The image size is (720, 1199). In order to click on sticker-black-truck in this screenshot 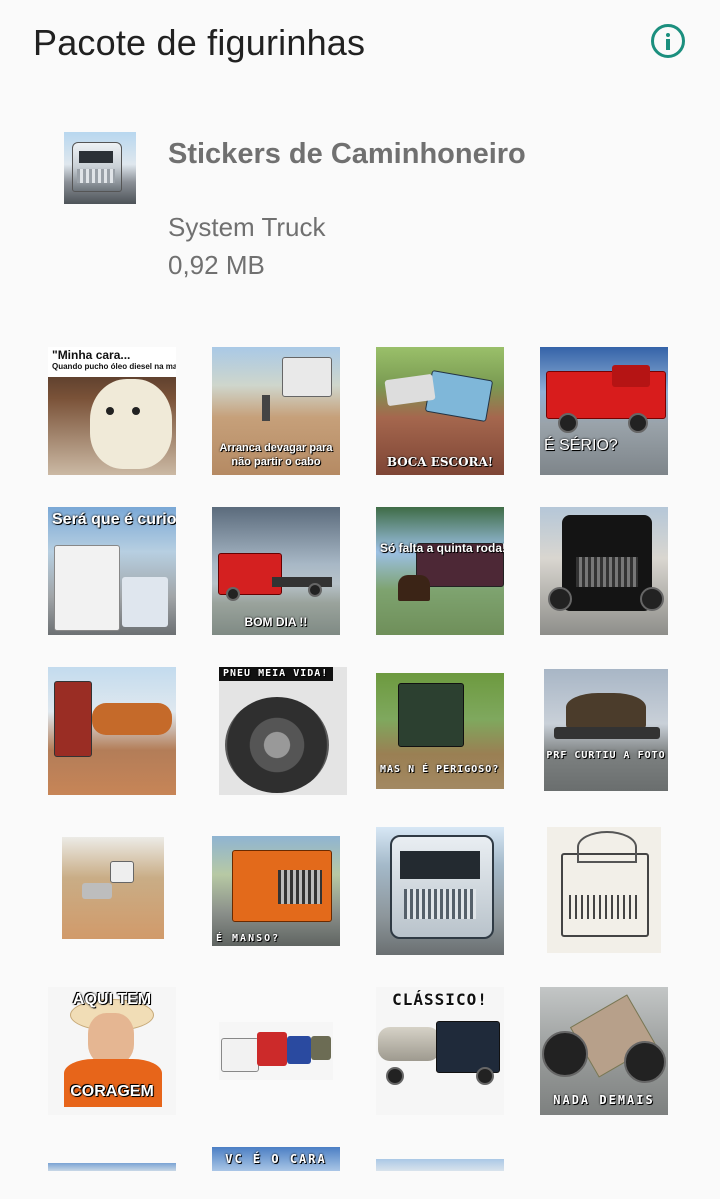, I will do `click(604, 571)`.